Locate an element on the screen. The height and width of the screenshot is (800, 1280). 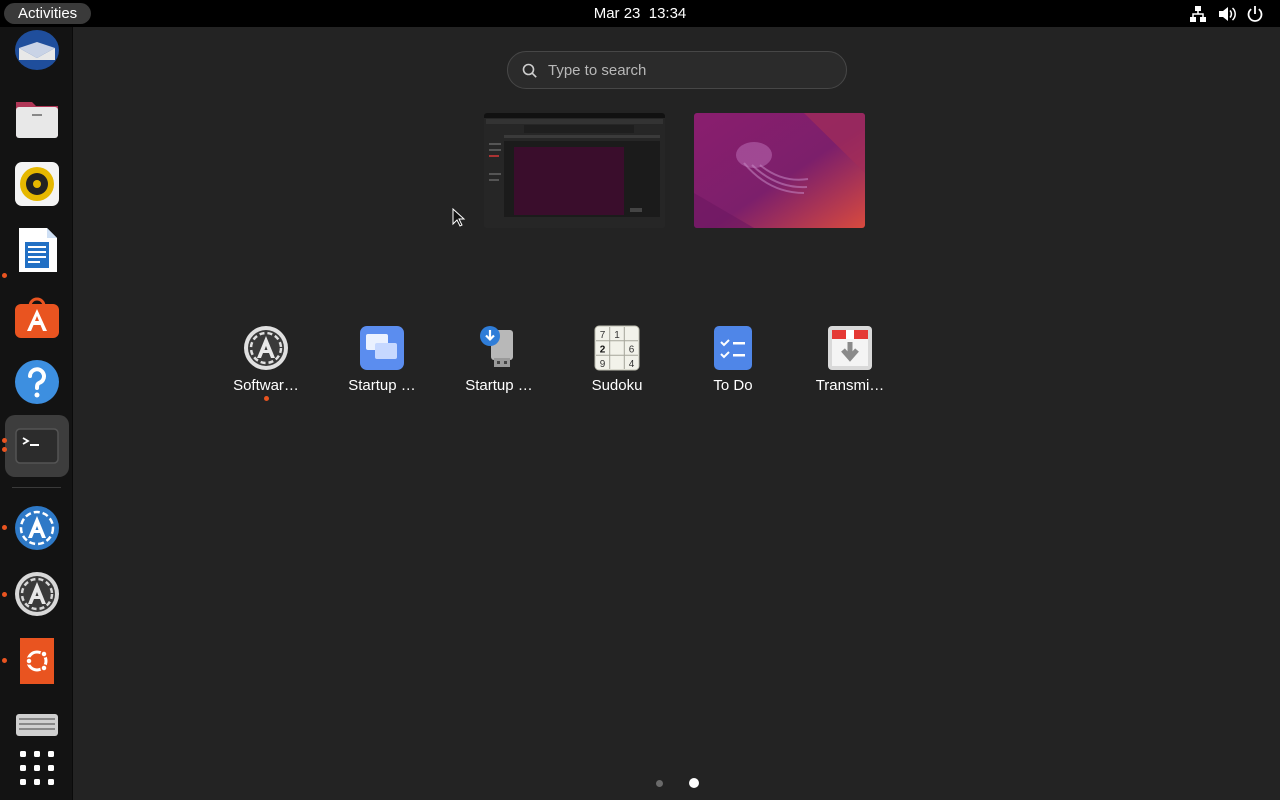
dock-item-software-updater is located at coordinates (37, 528).